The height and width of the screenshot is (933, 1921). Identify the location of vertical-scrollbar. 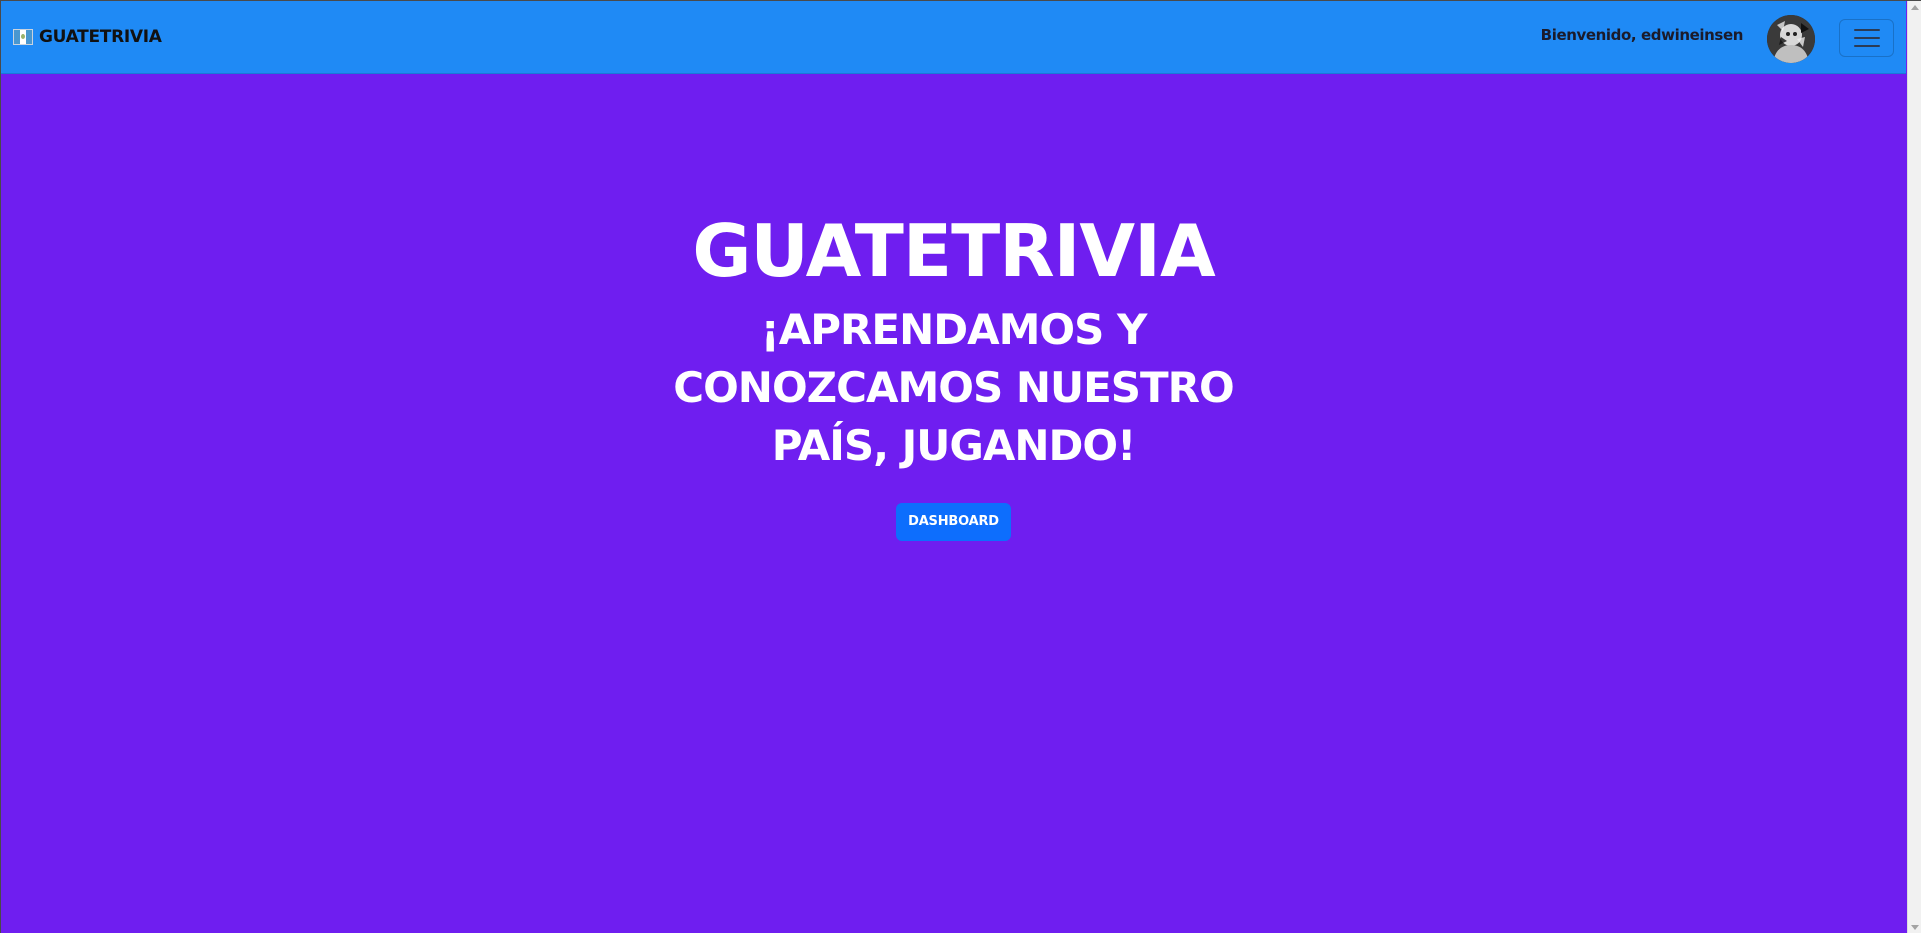
(1914, 467).